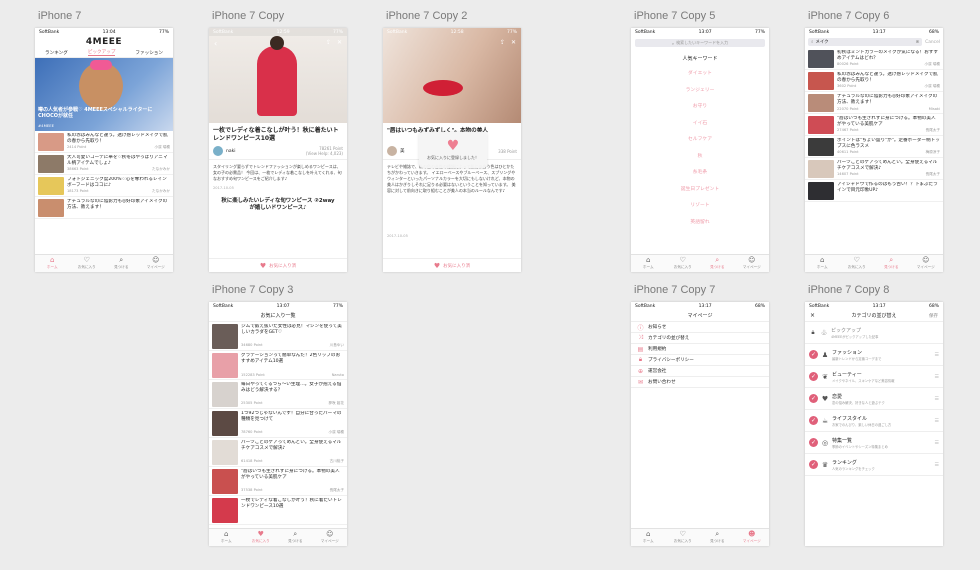 Image resolution: width=980 pixels, height=570 pixels. What do you see at coordinates (700, 91) in the screenshot?
I see `keyword-item: ランジェリー` at bounding box center [700, 91].